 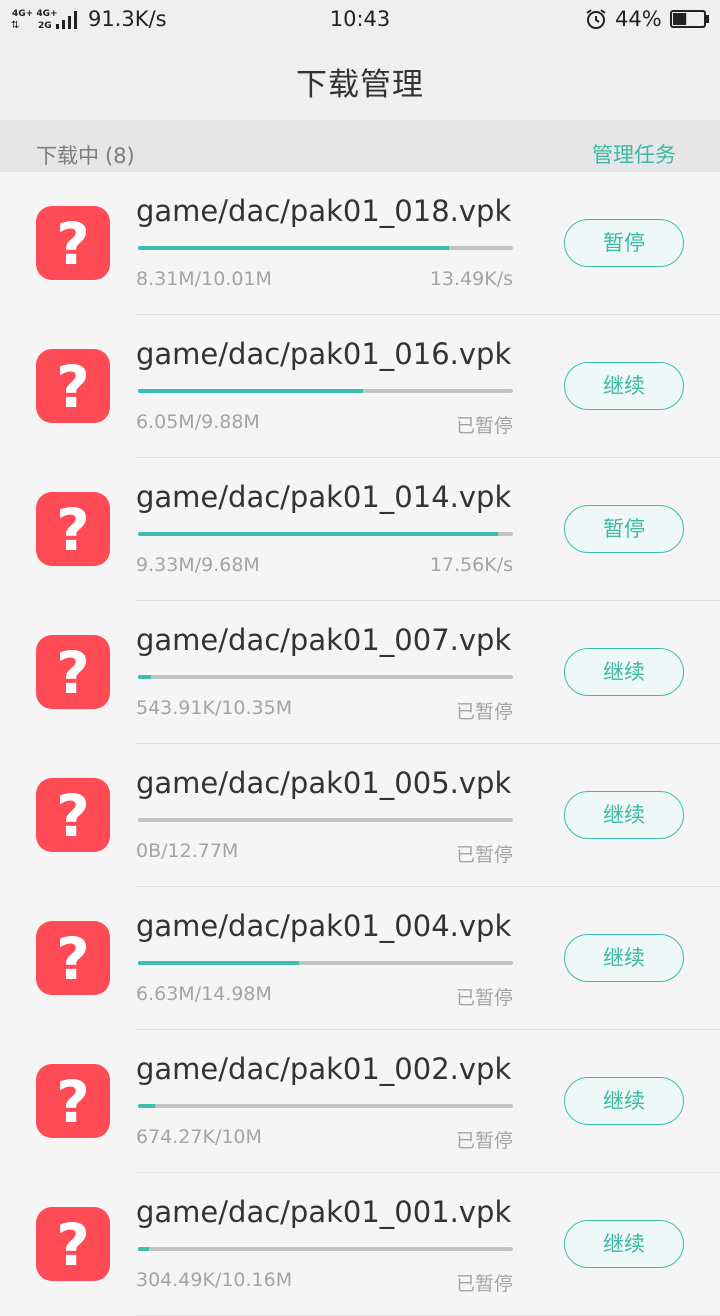 What do you see at coordinates (324, 783) in the screenshot?
I see `file-name: game/dac/pak01_005.vpk` at bounding box center [324, 783].